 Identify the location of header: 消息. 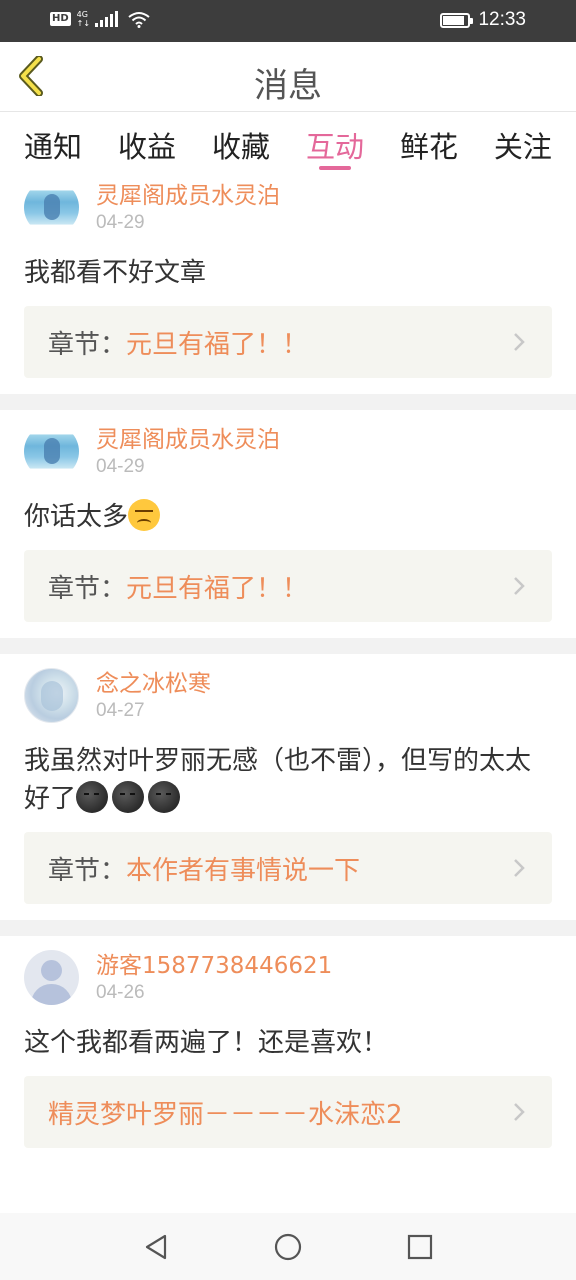
(288, 77).